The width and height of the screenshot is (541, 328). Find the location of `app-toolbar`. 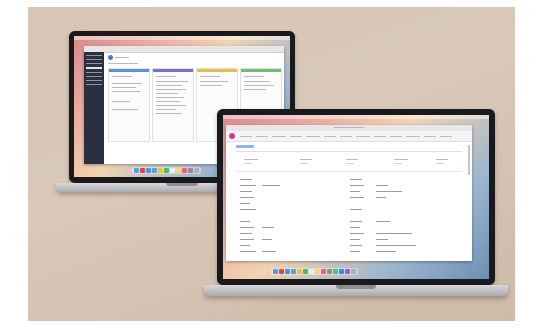

app-toolbar is located at coordinates (349, 136).